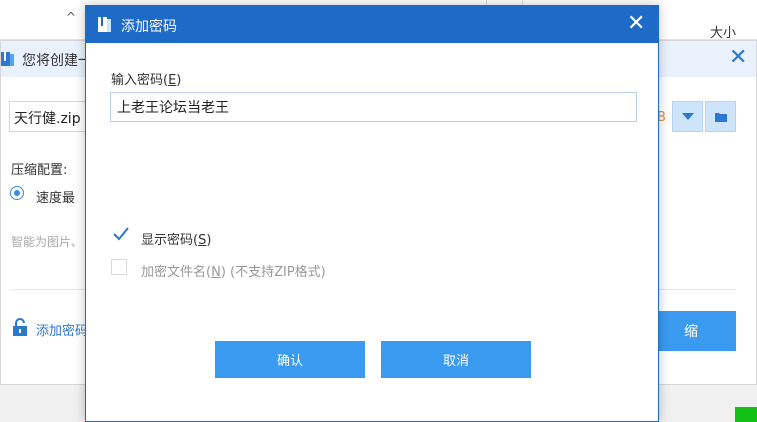 The image size is (757, 422). I want to click on taskbar-green-indicator, so click(746, 414).